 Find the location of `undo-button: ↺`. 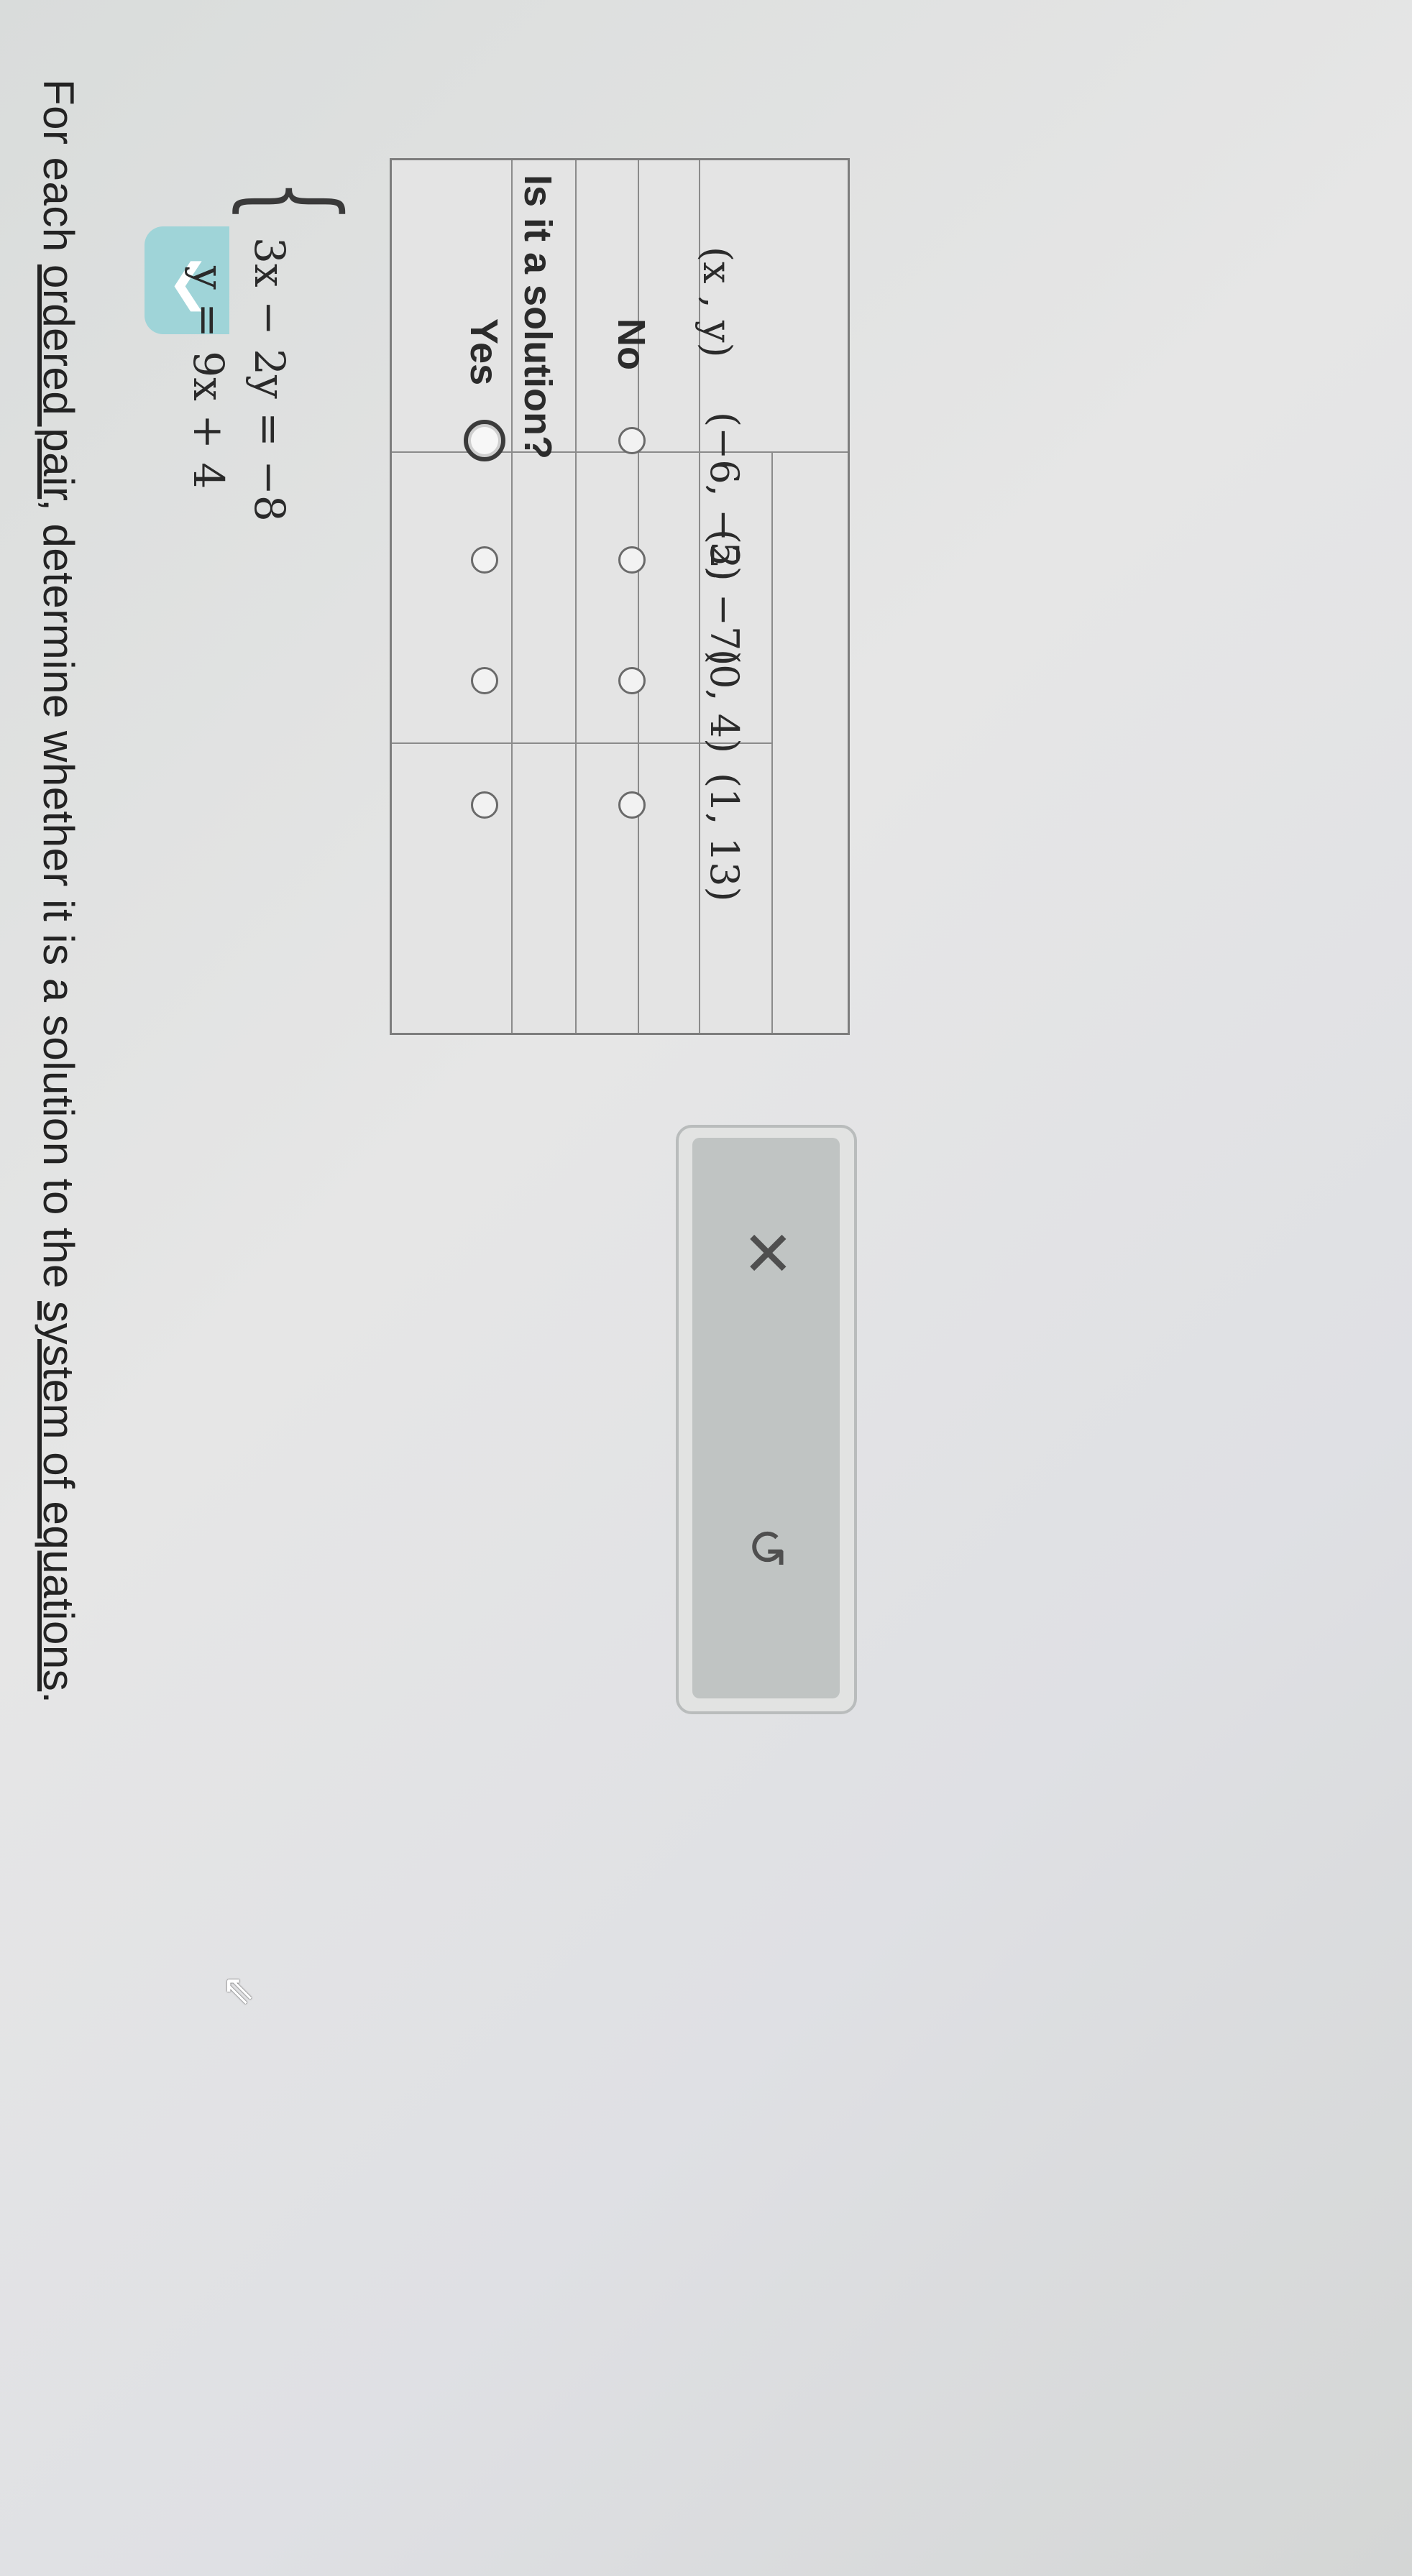

undo-button: ↺ is located at coordinates (766, 1547).